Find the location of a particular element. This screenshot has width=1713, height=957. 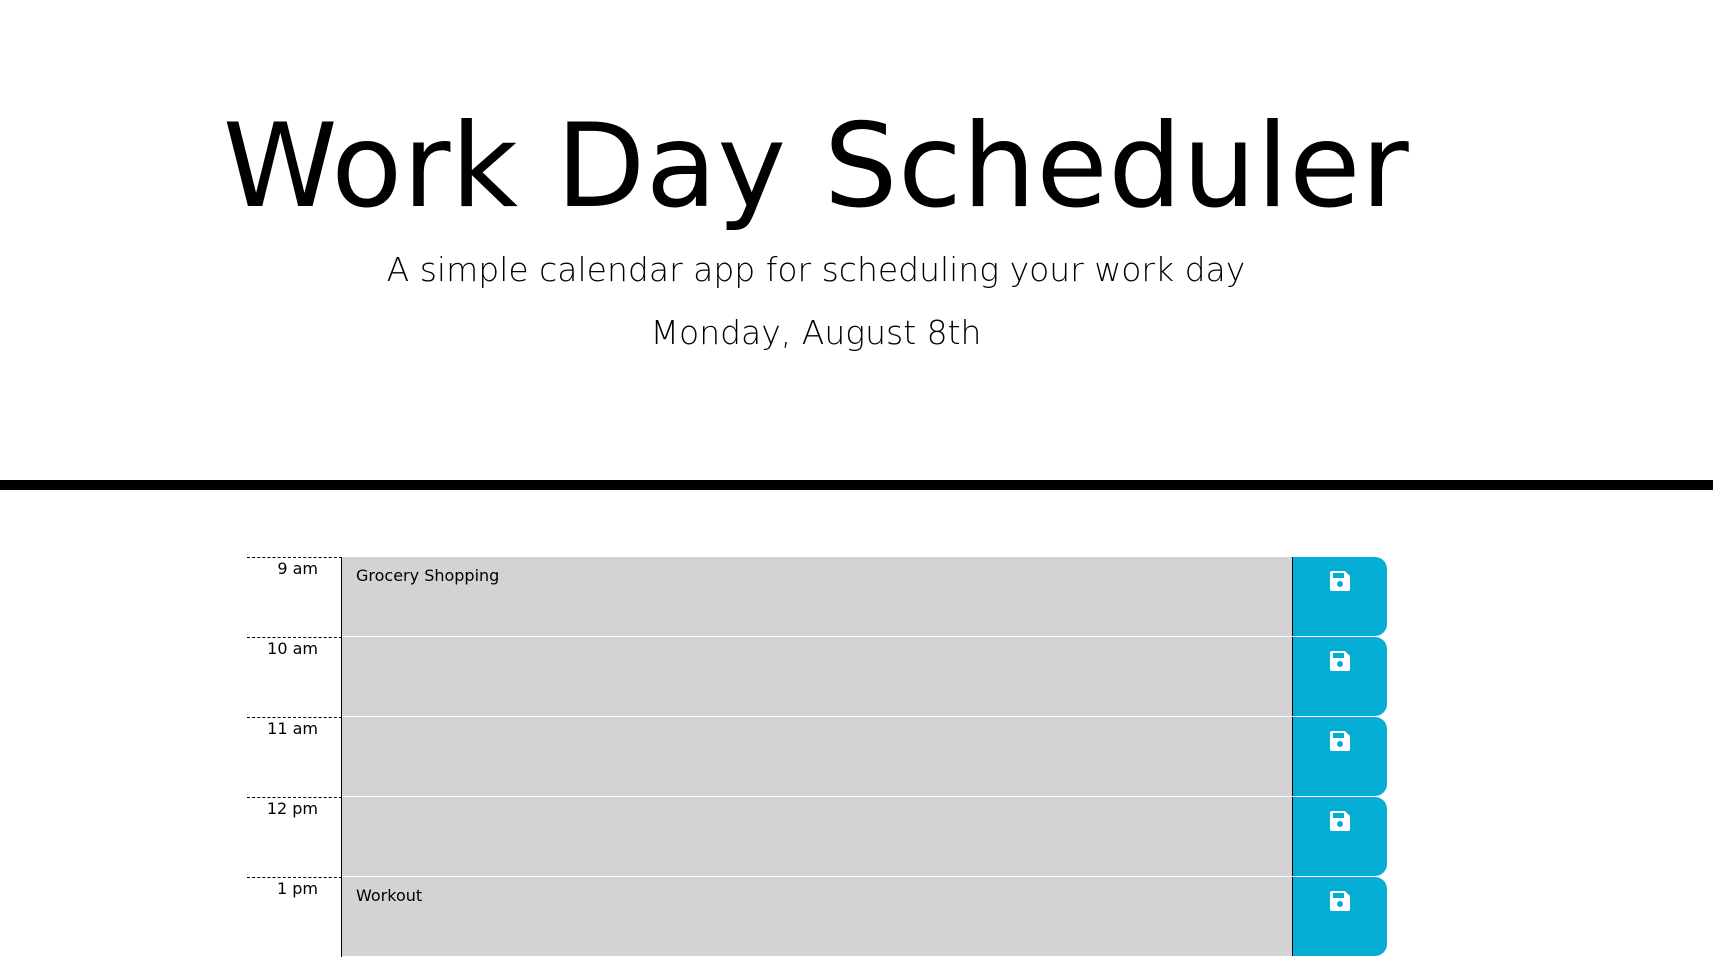

time-block-1pm: 1 pm Workout is located at coordinates (817, 917).